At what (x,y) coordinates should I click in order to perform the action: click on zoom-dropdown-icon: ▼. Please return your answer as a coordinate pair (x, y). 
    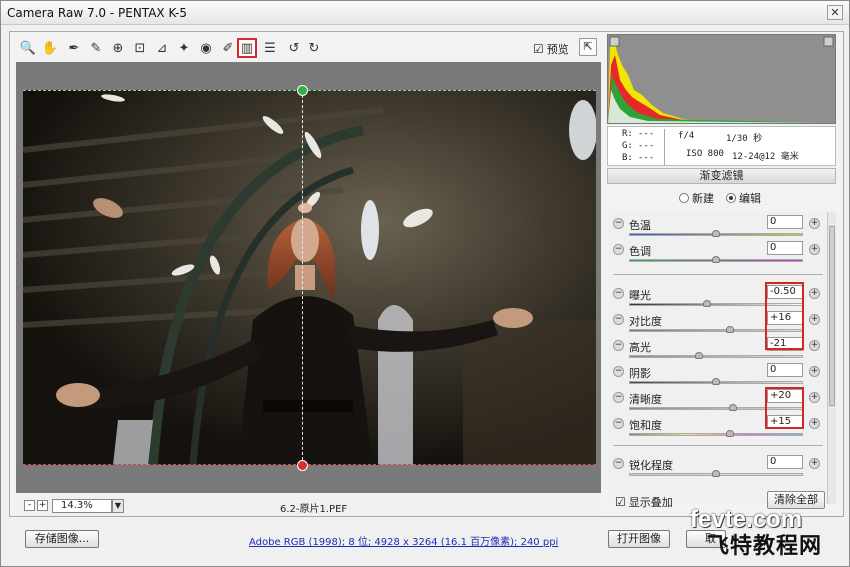
    Looking at the image, I should click on (118, 506).